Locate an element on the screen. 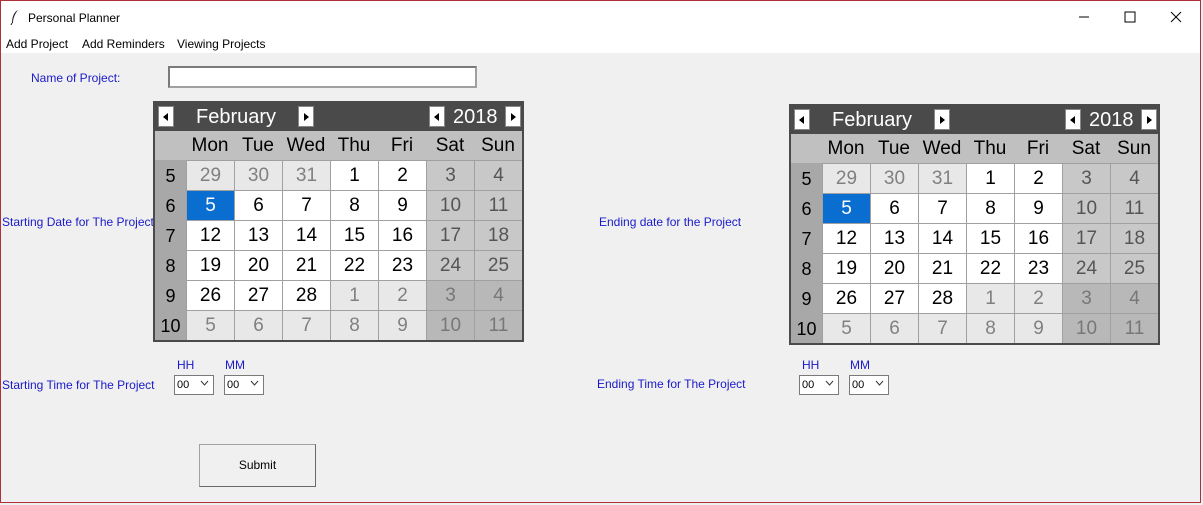 The height and width of the screenshot is (505, 1203). menu-add-reminders: Add Reminders is located at coordinates (123, 44).